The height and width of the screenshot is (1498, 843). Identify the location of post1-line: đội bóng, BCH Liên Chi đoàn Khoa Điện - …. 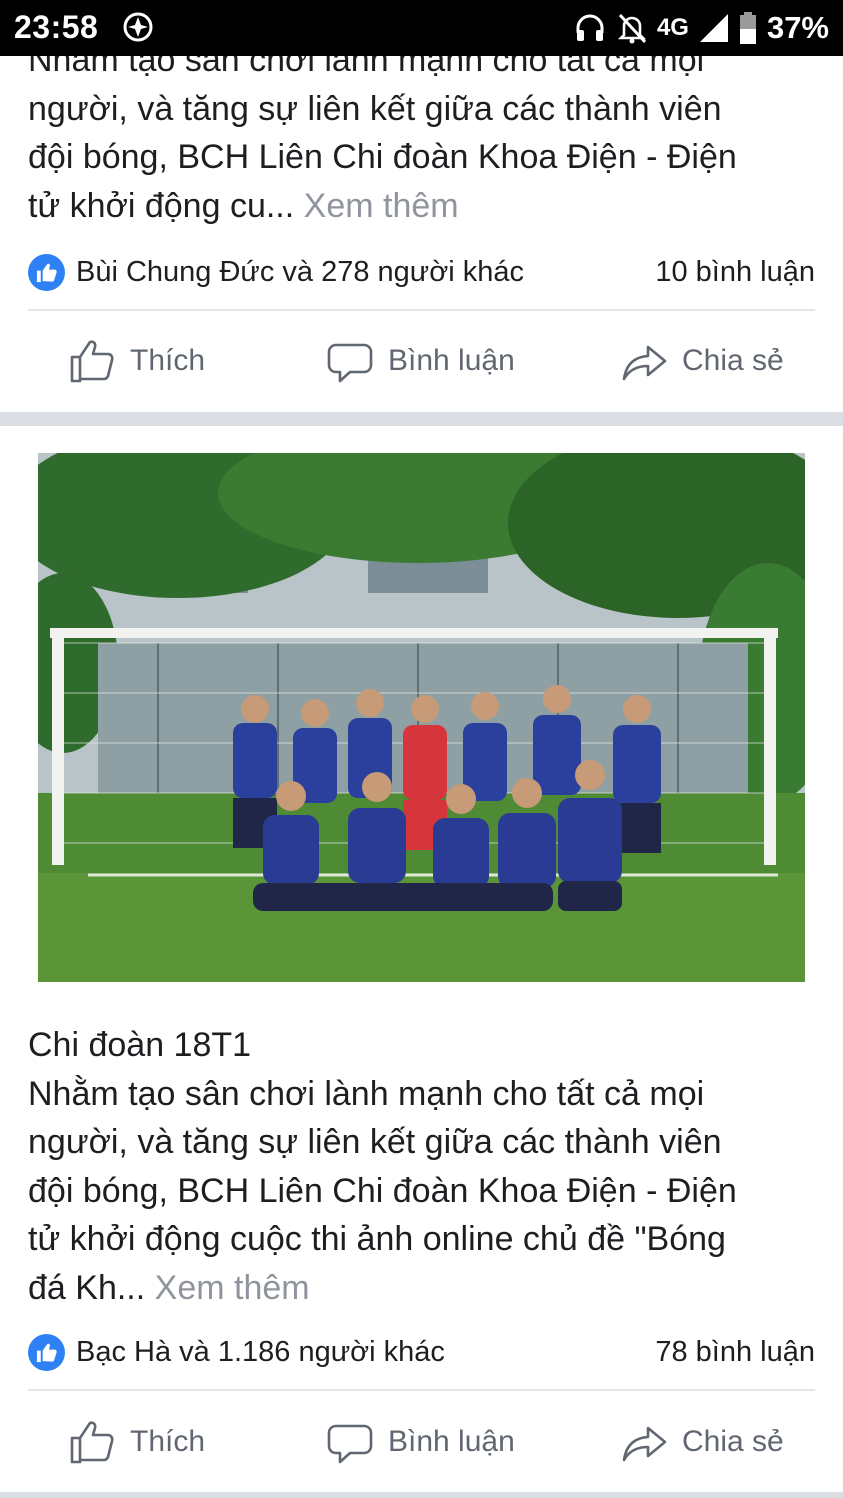
(382, 157).